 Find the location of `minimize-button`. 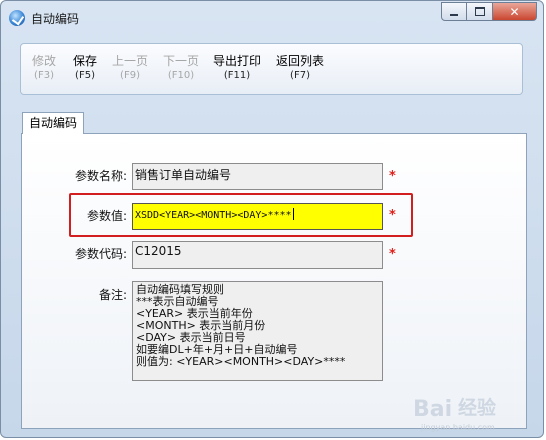

minimize-button is located at coordinates (454, 11).